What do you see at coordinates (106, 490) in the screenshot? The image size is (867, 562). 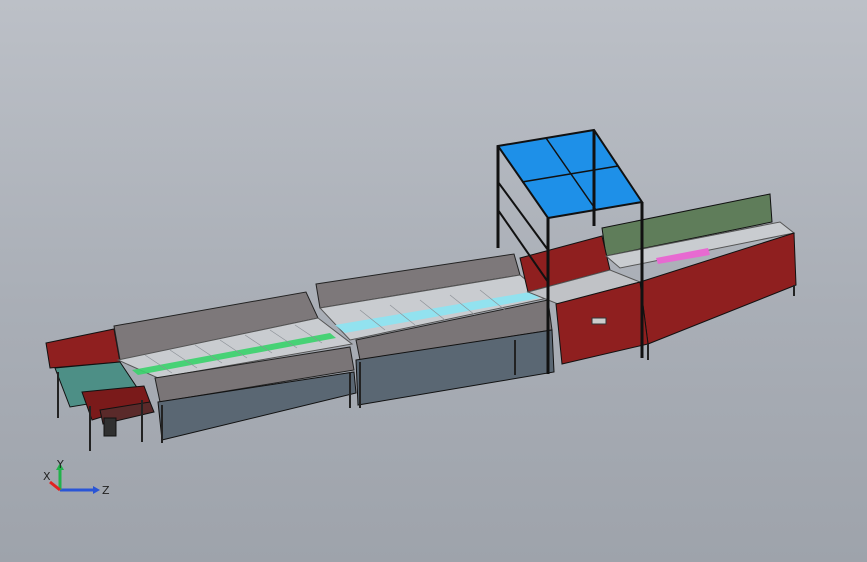 I see `z-axis-label: Z` at bounding box center [106, 490].